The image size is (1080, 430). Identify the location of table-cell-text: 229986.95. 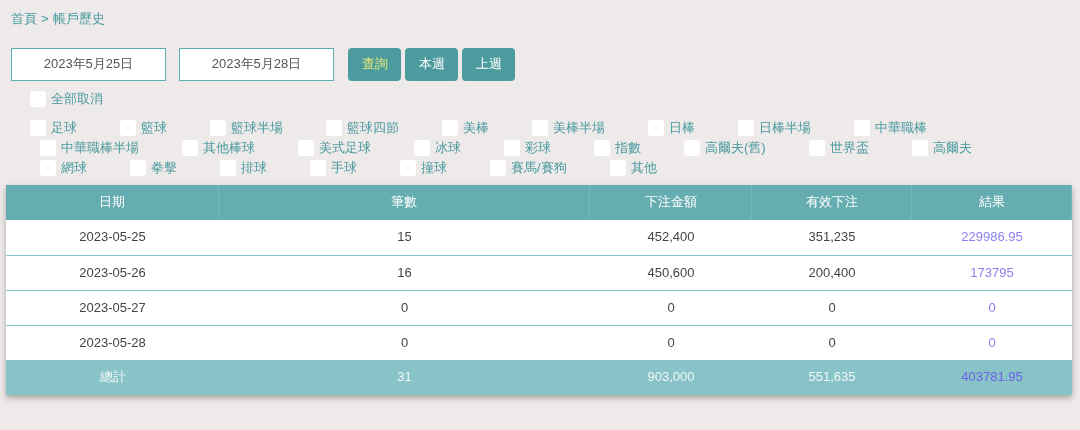
(992, 237).